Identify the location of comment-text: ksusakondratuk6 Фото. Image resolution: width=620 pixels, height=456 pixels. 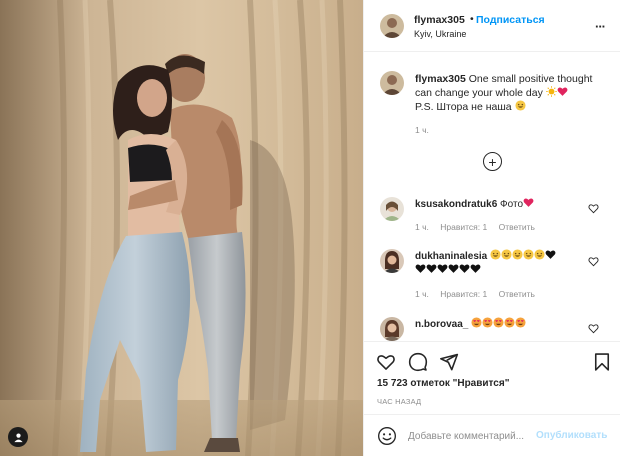
(501, 204).